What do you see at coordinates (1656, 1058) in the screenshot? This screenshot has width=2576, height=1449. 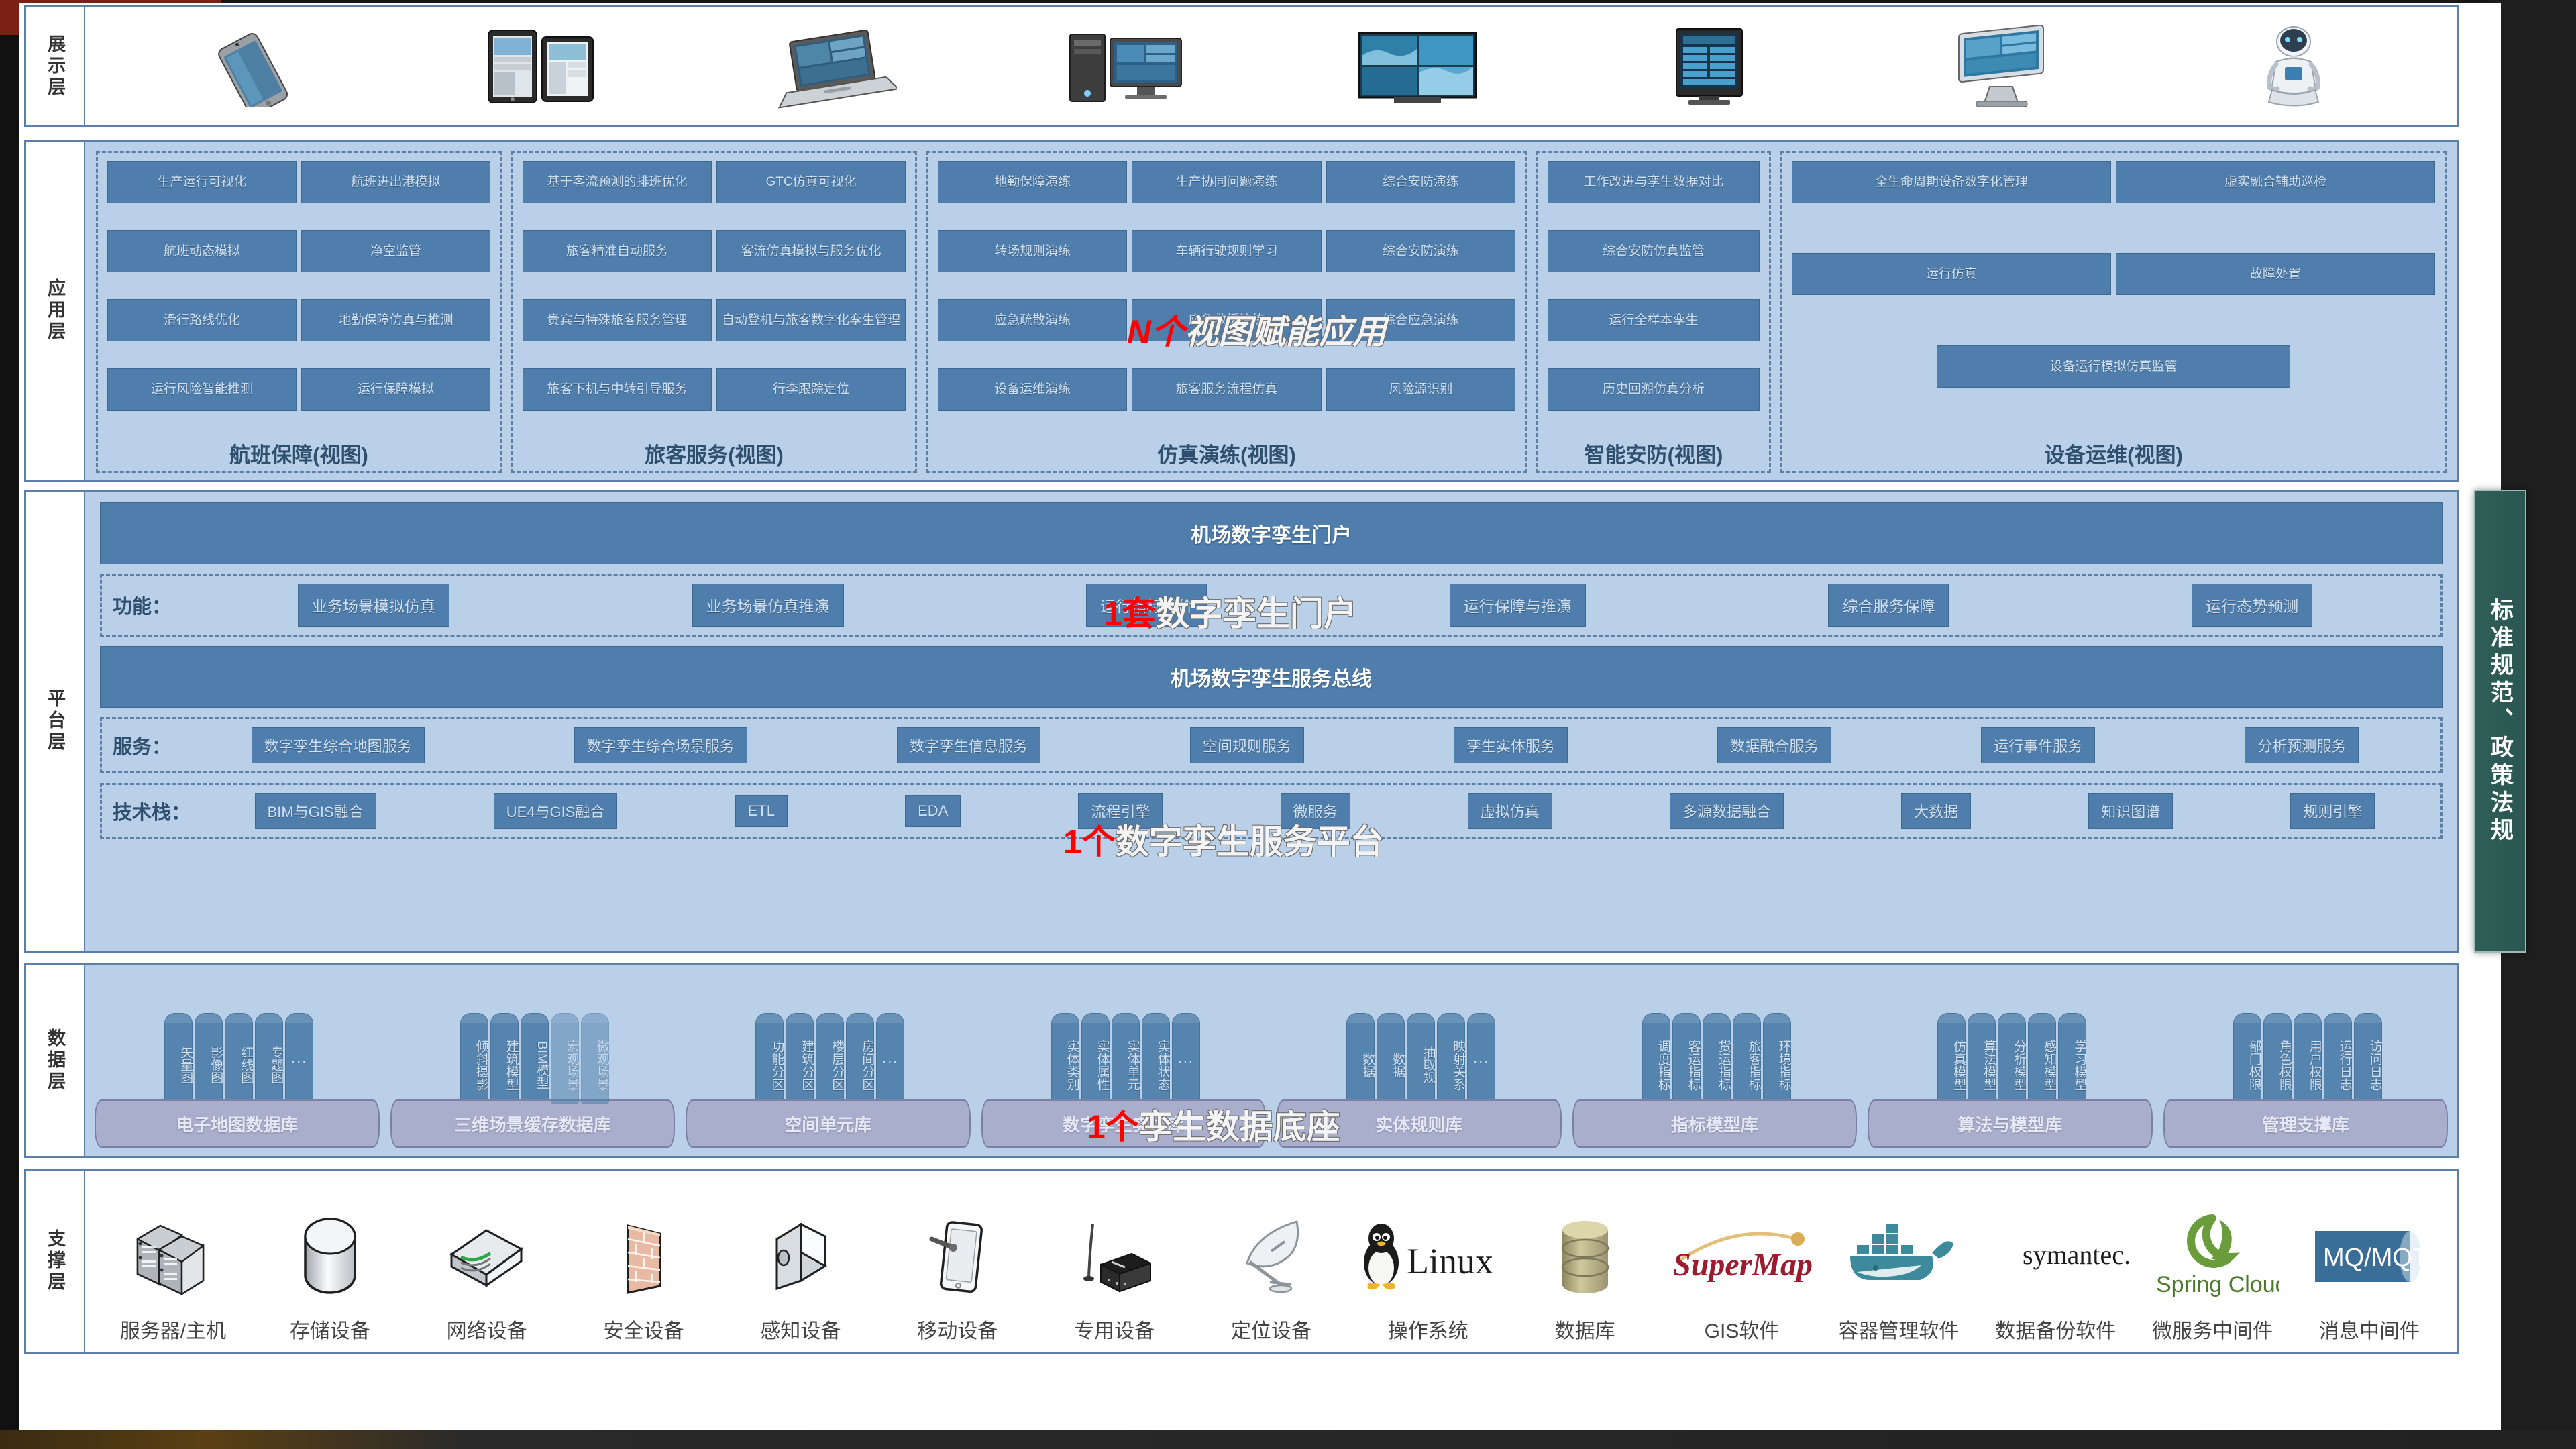 I see `data-tube: 调度指标` at bounding box center [1656, 1058].